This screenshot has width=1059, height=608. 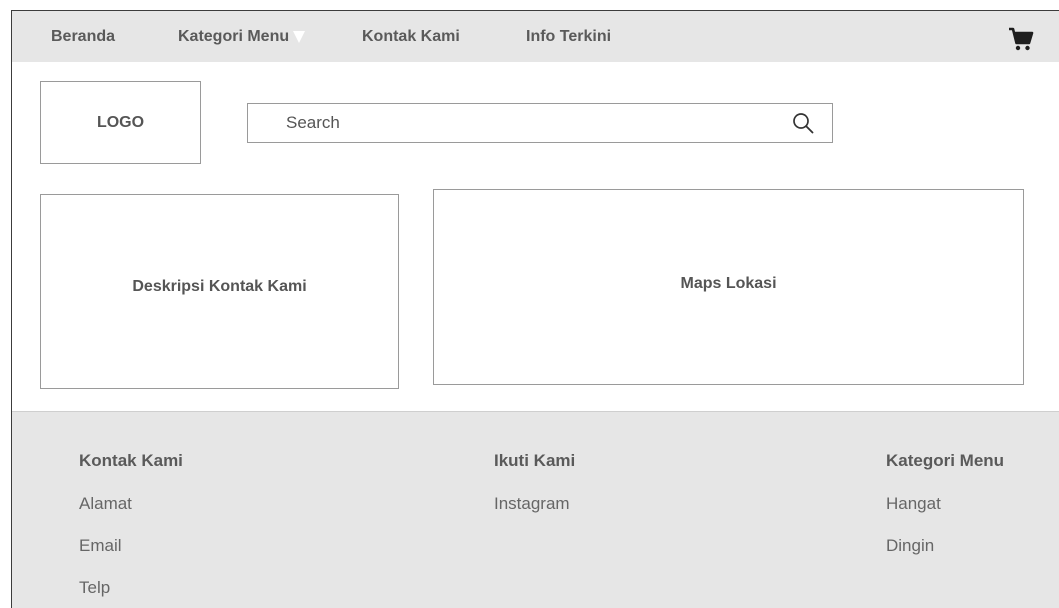 I want to click on search-input, so click(x=518, y=123).